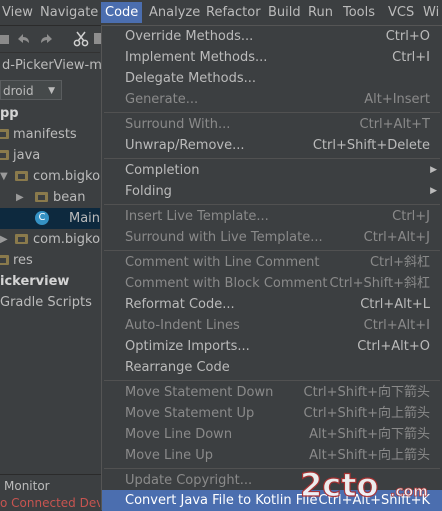 The image size is (442, 511). What do you see at coordinates (394, 124) in the screenshot?
I see `menu-item-shortcut: Ctrl+Alt+T` at bounding box center [394, 124].